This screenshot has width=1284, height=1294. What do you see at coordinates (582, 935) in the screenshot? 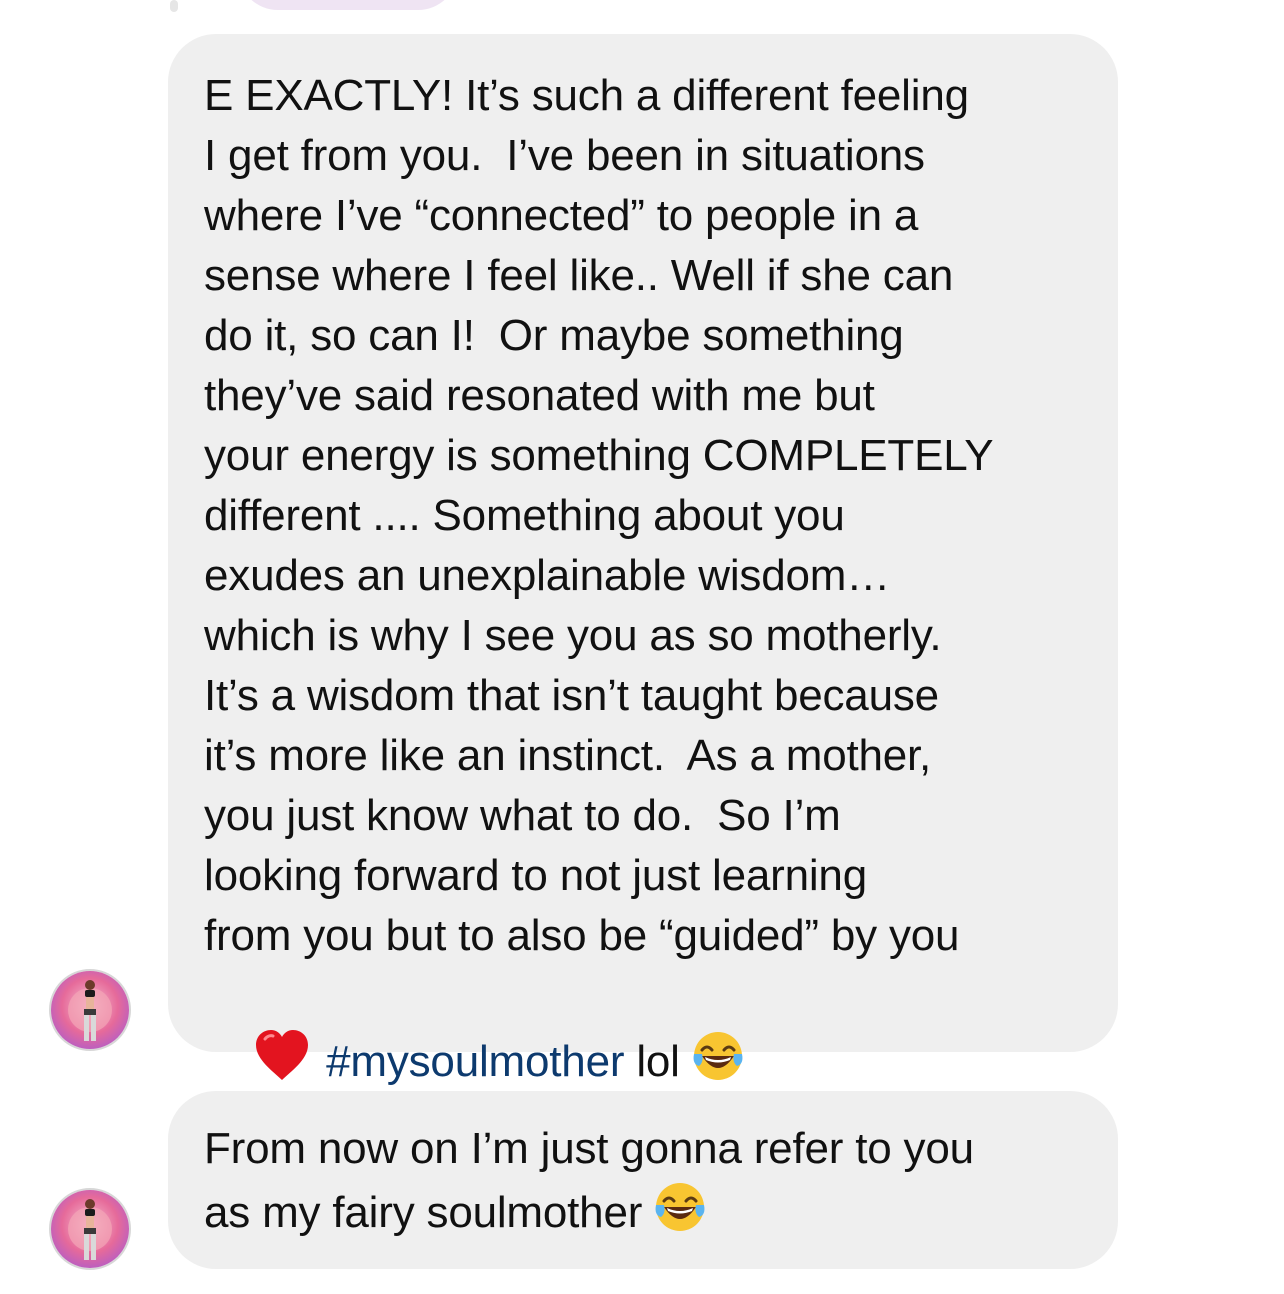
I see `message-line: from you but to also be “guided” by you` at bounding box center [582, 935].